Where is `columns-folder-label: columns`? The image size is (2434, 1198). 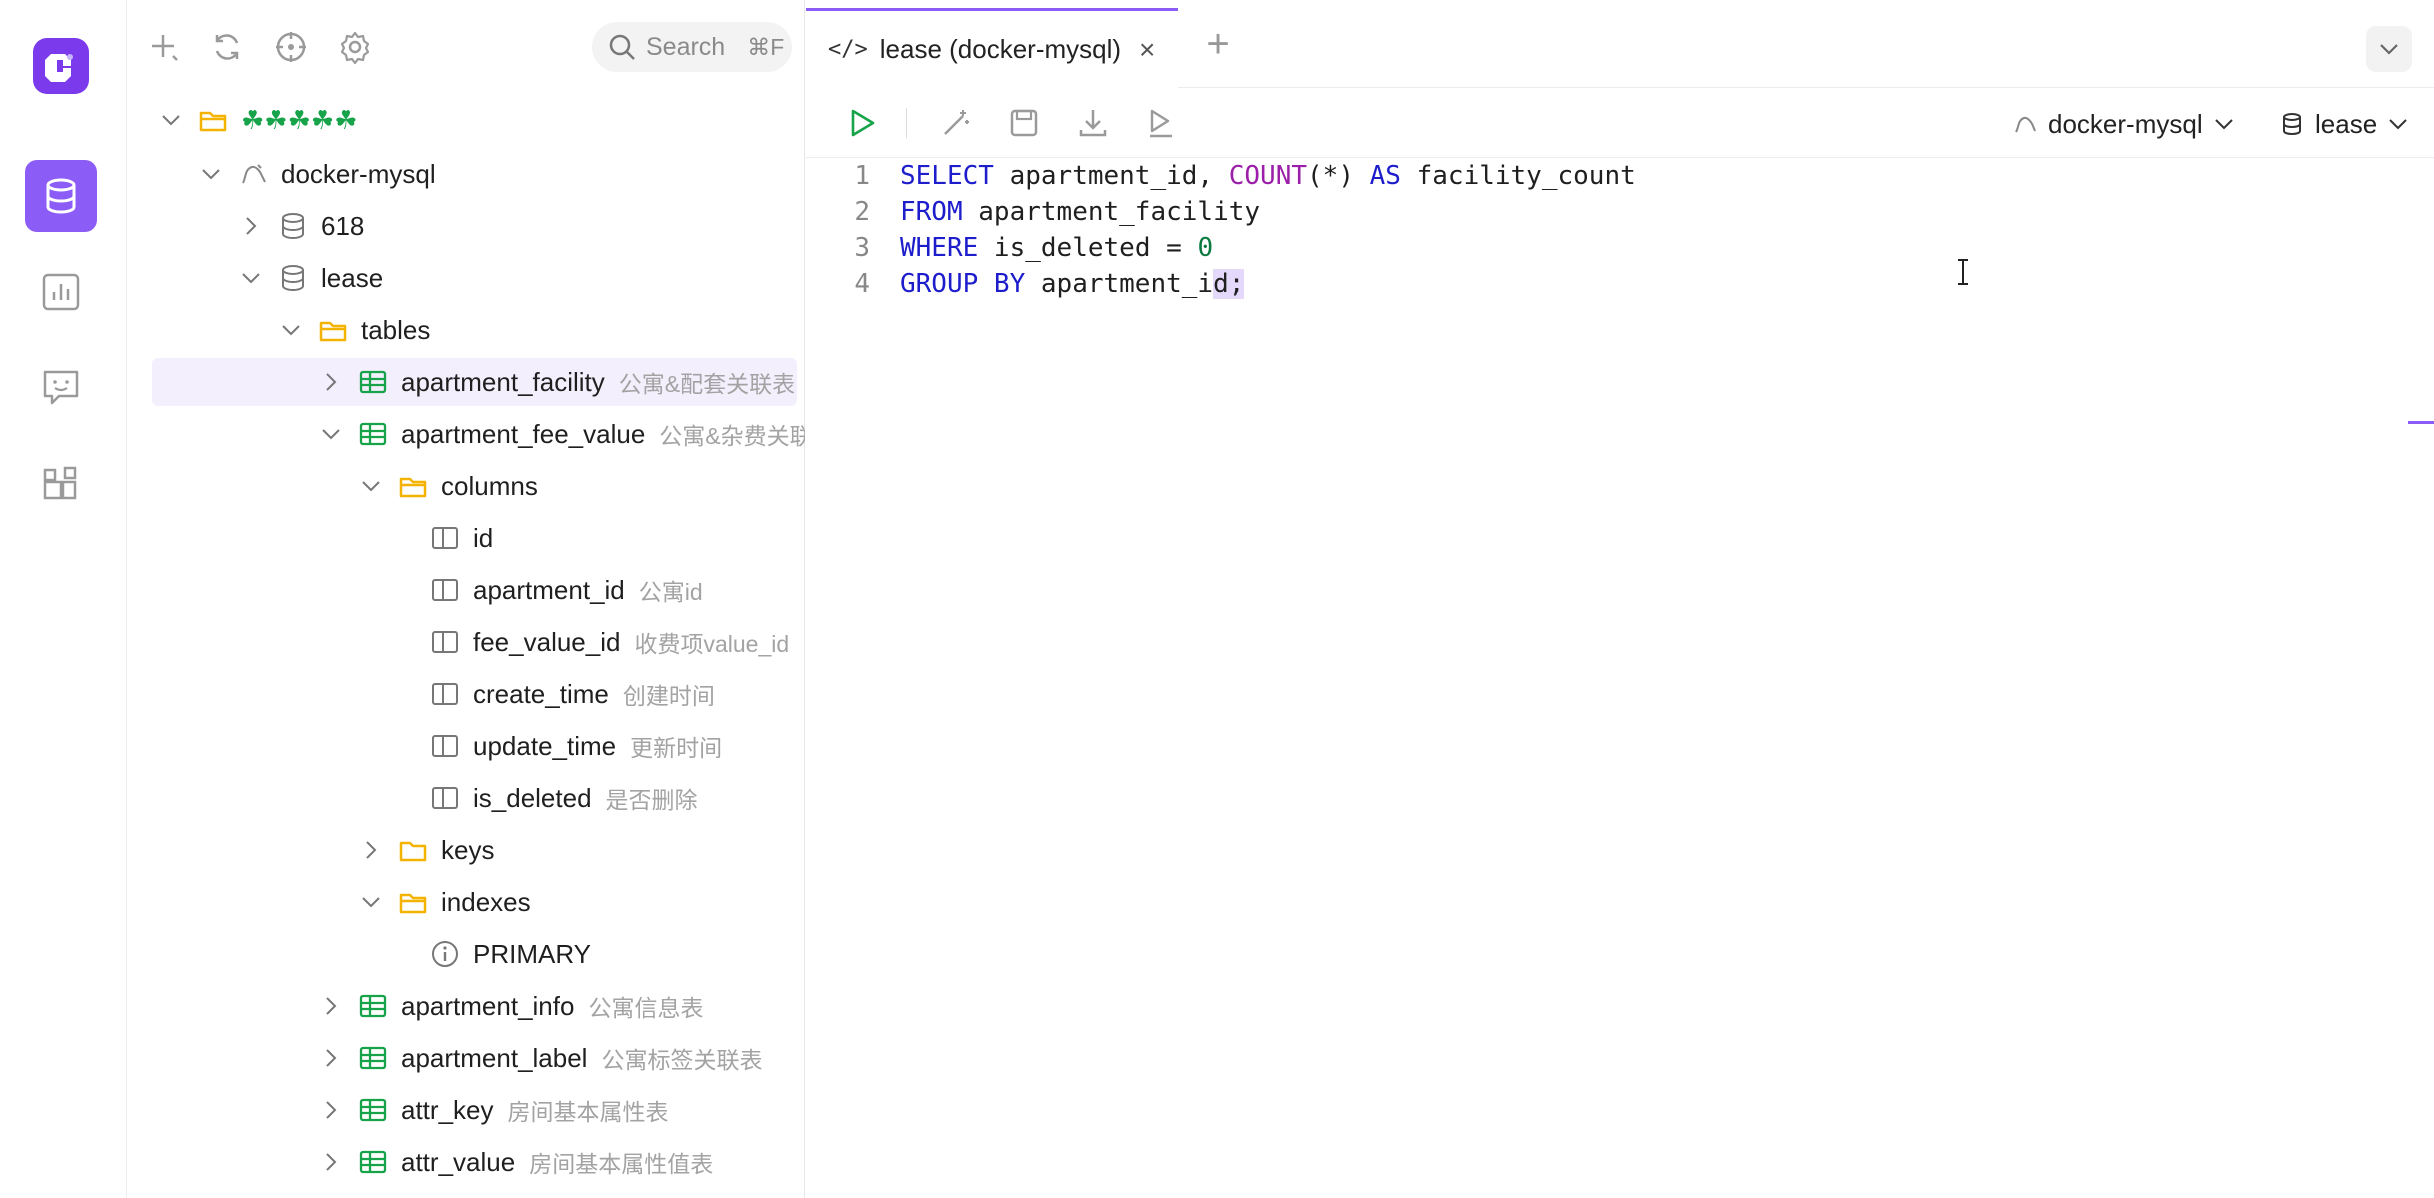 columns-folder-label: columns is located at coordinates (489, 485).